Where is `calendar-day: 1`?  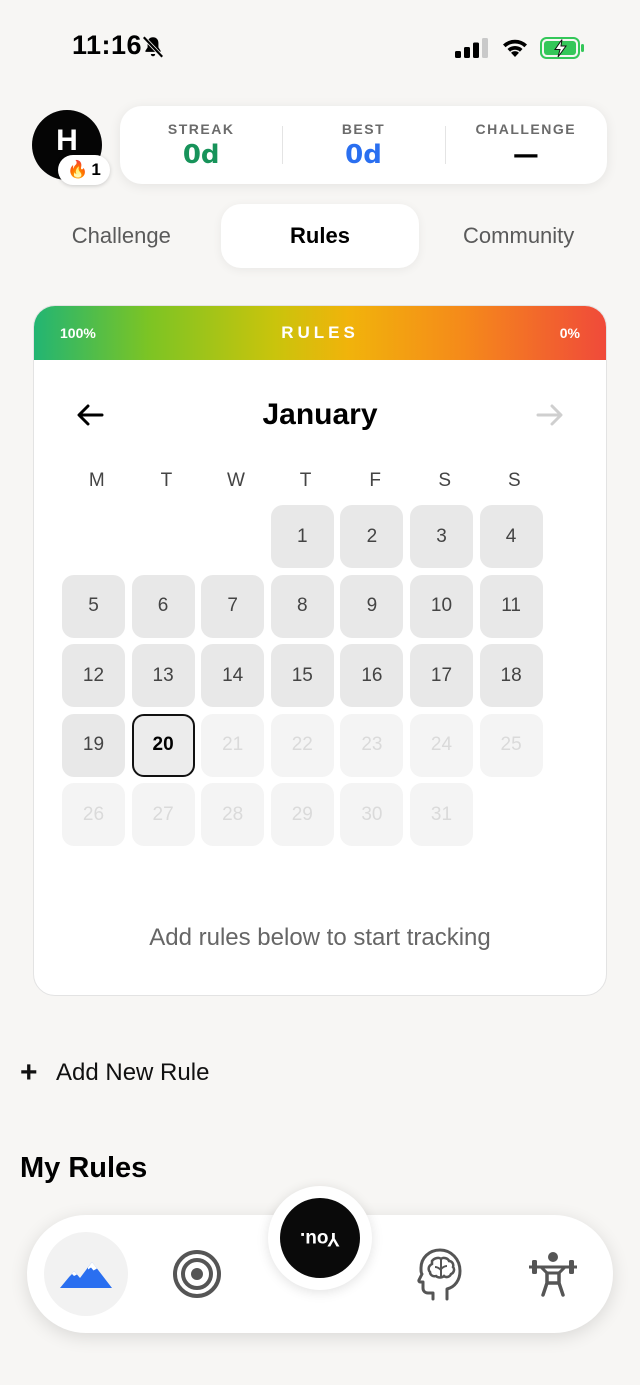 calendar-day: 1 is located at coordinates (302, 536).